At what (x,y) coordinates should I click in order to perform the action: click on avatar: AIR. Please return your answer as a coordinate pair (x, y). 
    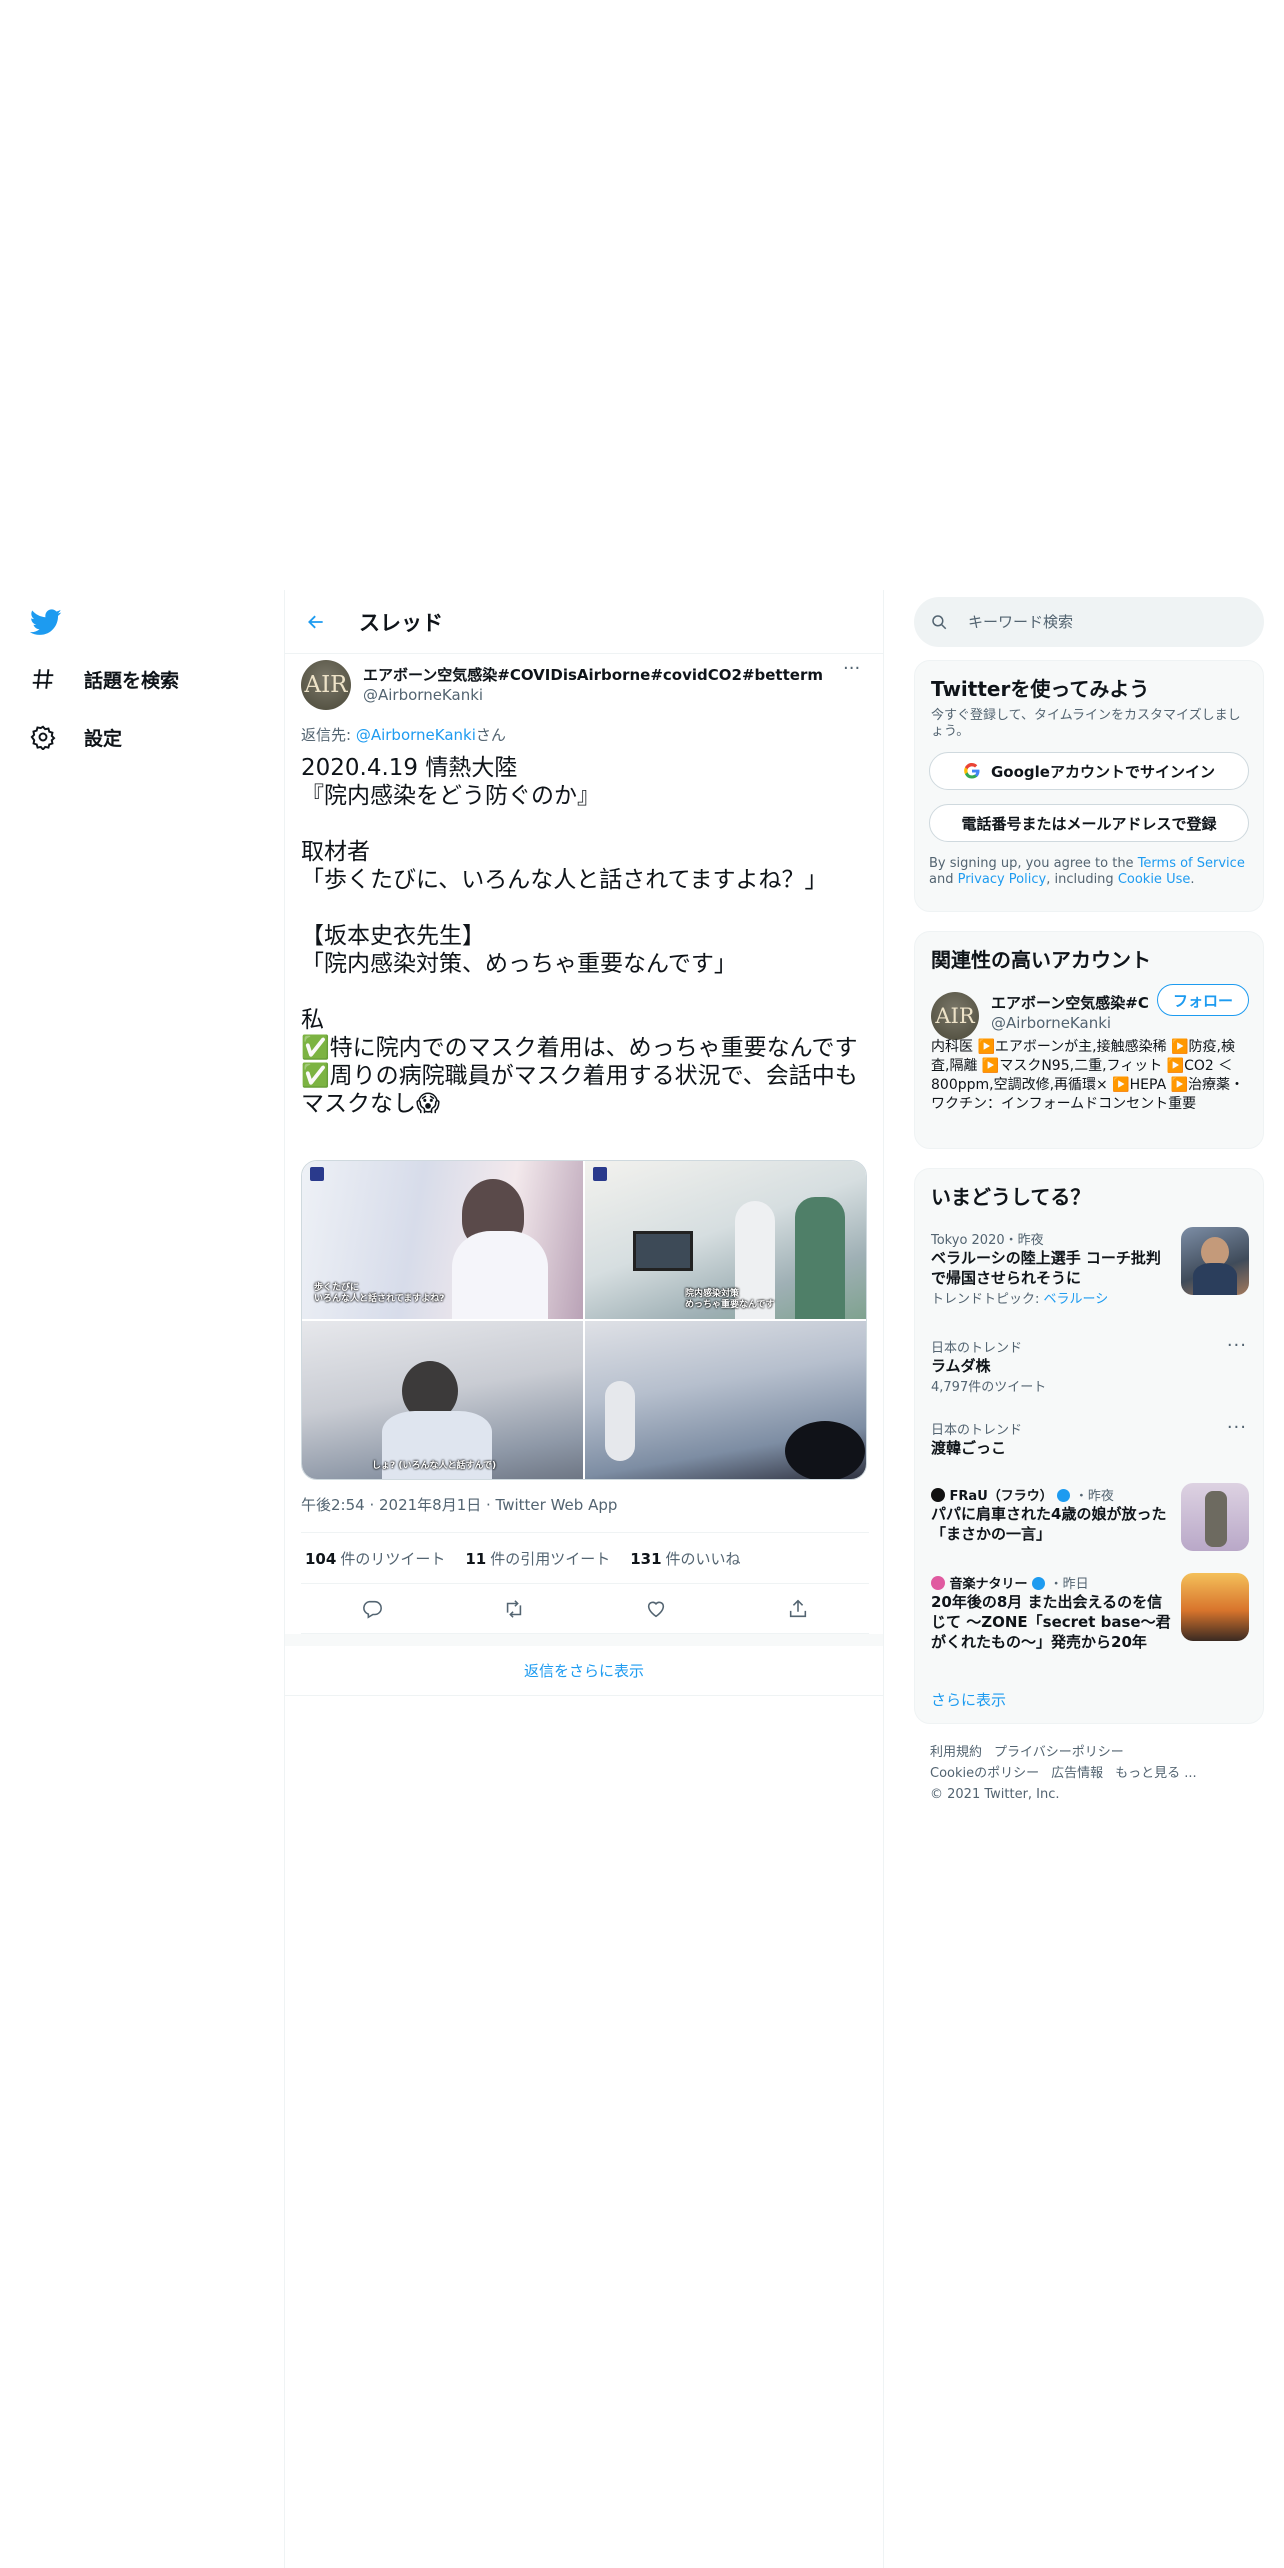
    Looking at the image, I should click on (326, 685).